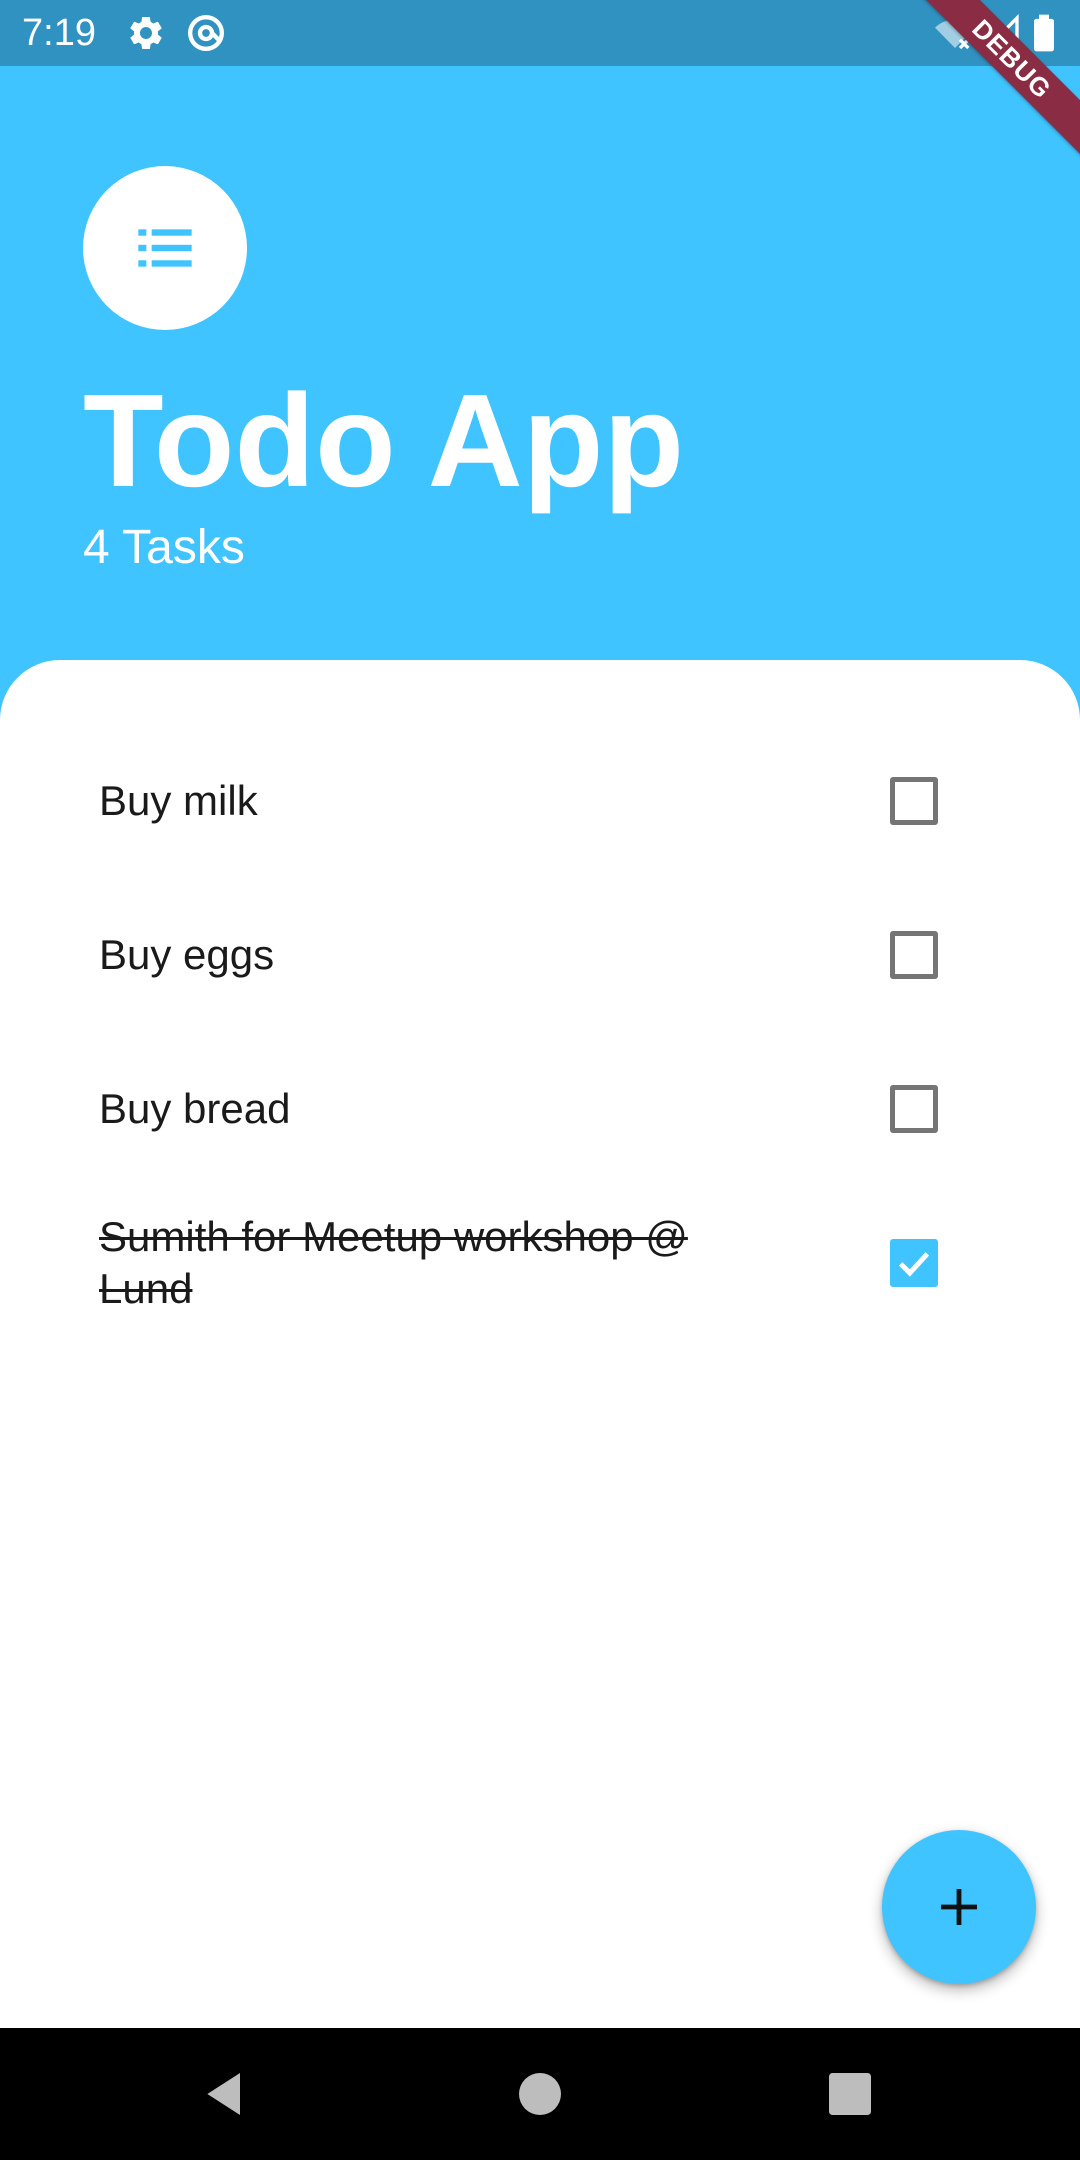 The image size is (1080, 2160). Describe the element at coordinates (195, 1108) in the screenshot. I see `todo-label: Buy bread` at that location.